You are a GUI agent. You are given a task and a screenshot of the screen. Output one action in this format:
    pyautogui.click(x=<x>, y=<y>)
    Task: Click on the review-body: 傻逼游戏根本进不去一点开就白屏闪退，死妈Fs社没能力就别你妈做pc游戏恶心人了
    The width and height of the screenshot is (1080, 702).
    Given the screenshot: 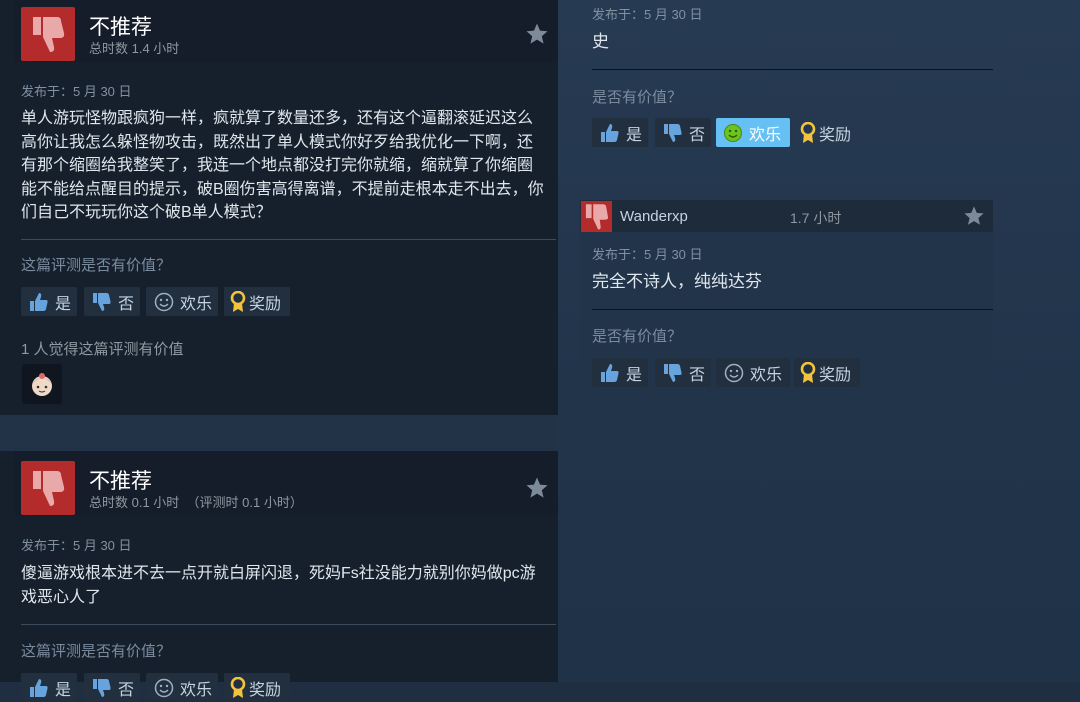 What is the action you would take?
    pyautogui.click(x=278, y=585)
    